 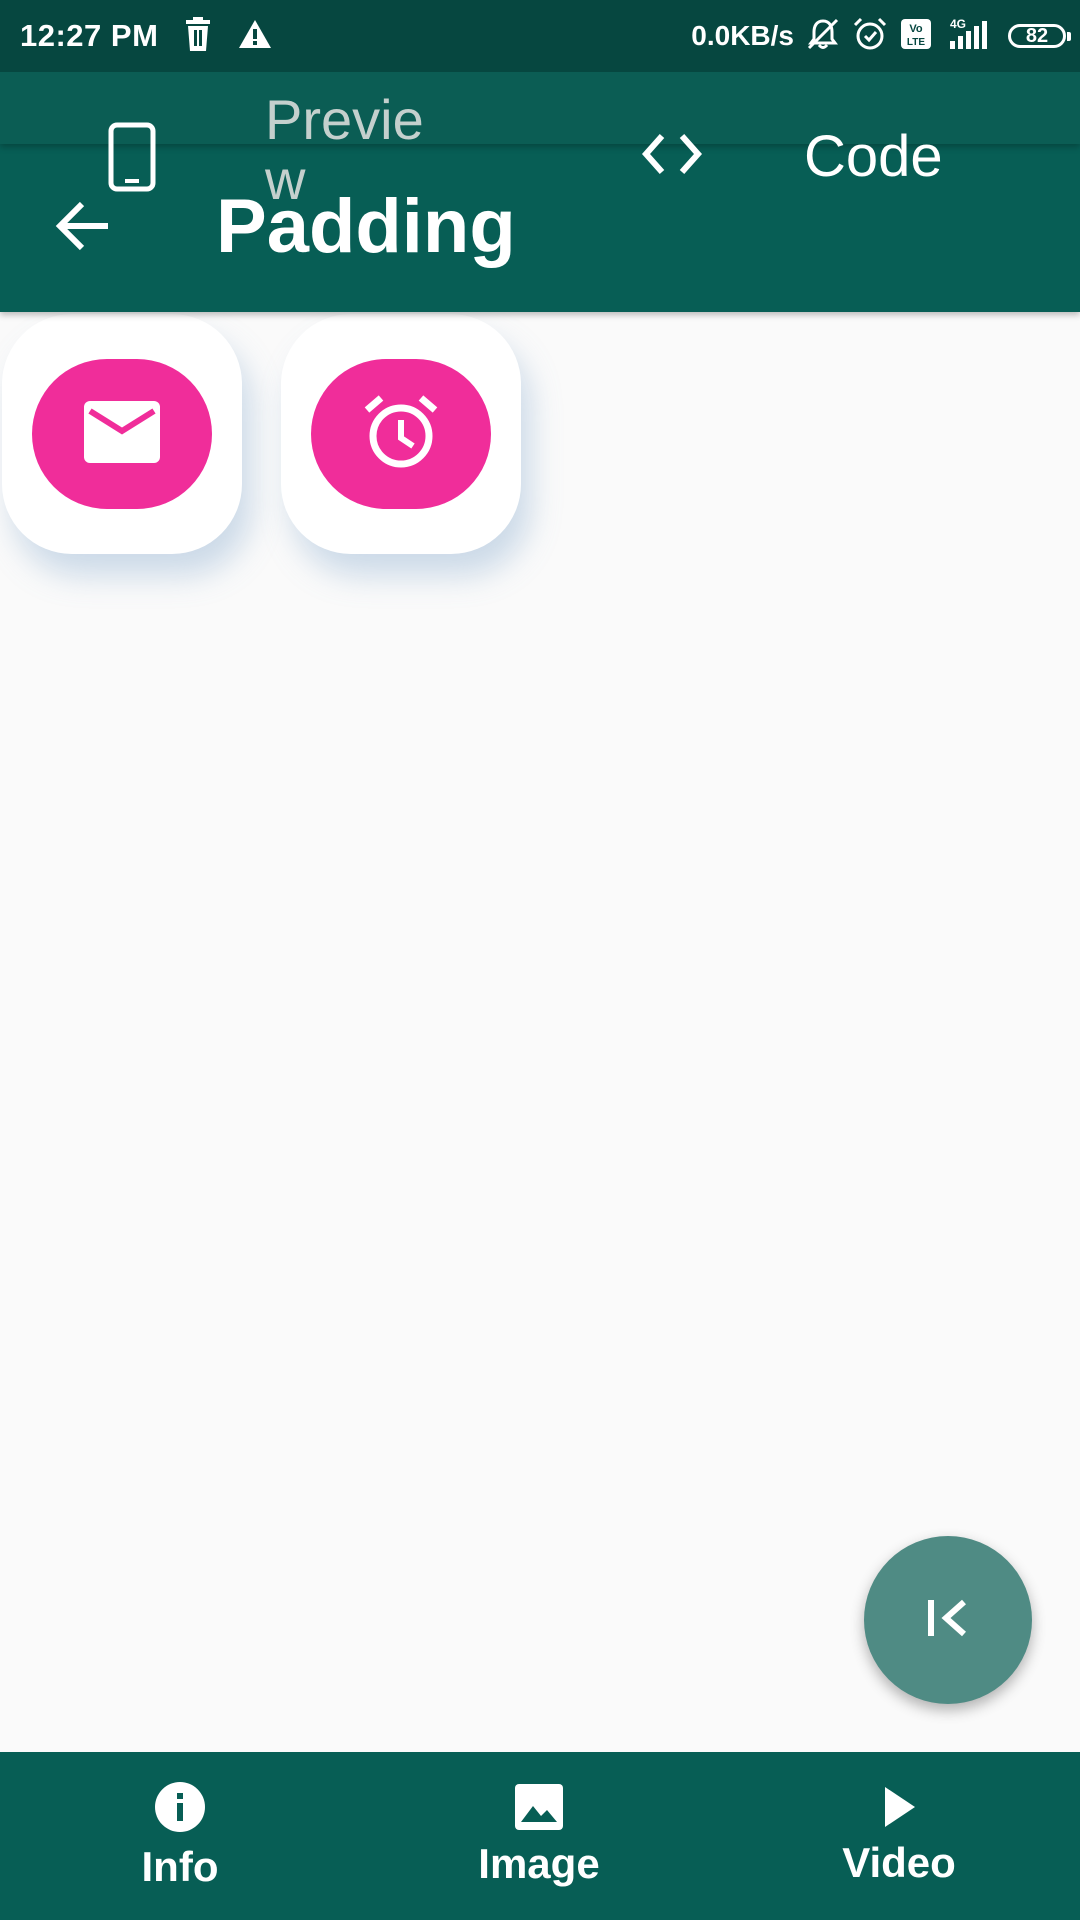 I want to click on alarm-button, so click(x=401, y=434).